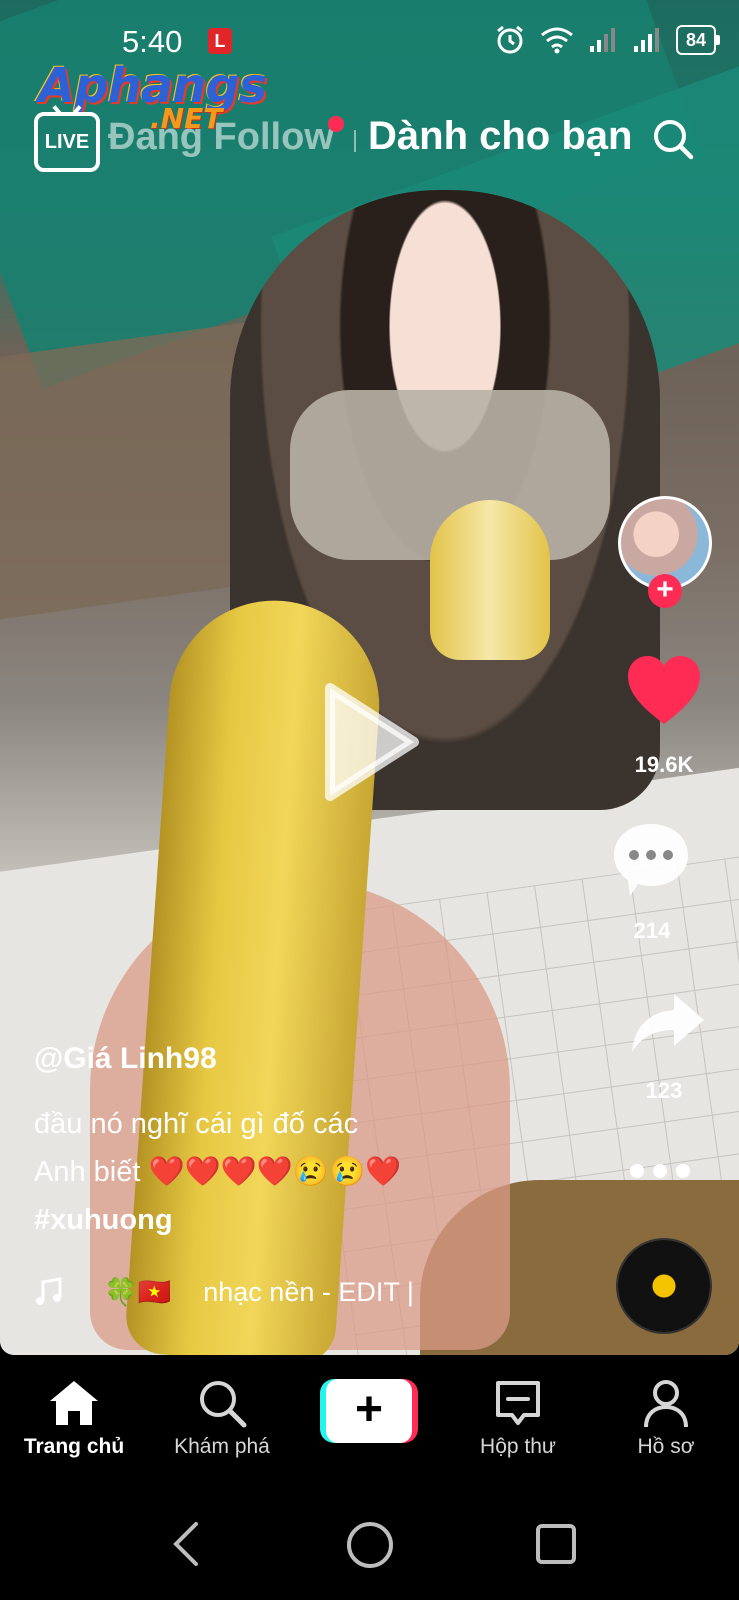 The image size is (739, 1600). Describe the element at coordinates (666, 1404) in the screenshot. I see `profile-icon` at that location.